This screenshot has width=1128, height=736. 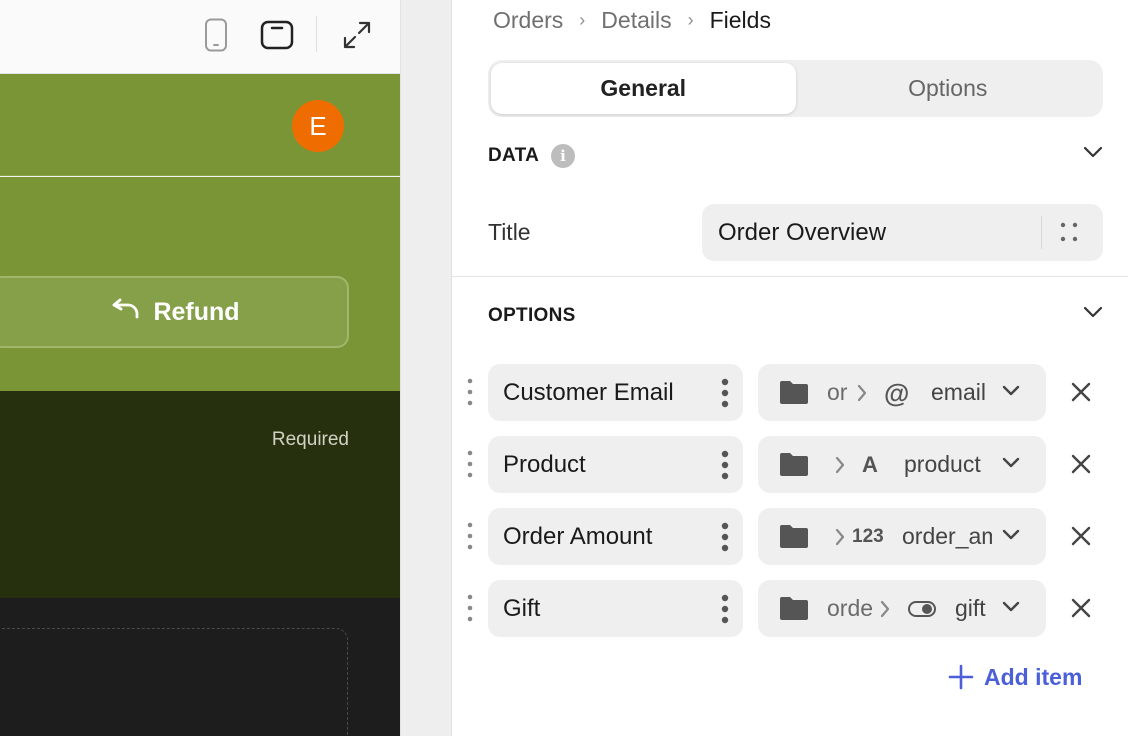 I want to click on tab-general: General, so click(x=643, y=88).